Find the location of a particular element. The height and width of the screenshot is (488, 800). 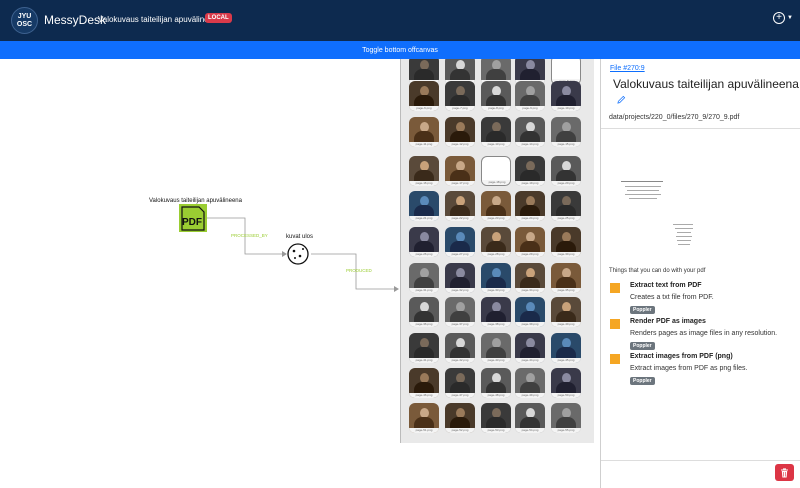

image-thumbnail: page-55.png is located at coordinates (566, 418).